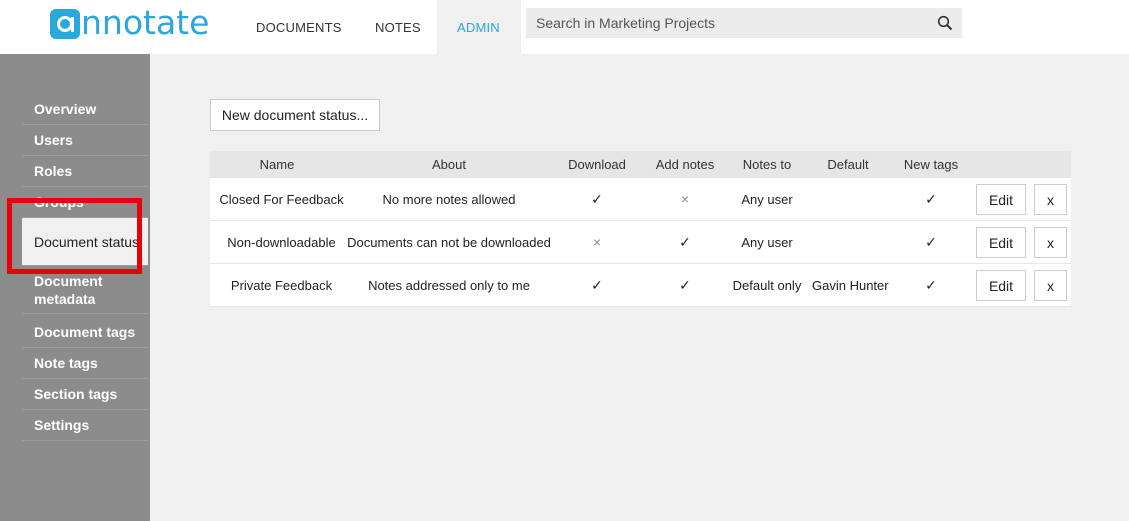 This screenshot has height=521, width=1129. What do you see at coordinates (85, 242) in the screenshot?
I see `sidebar-item-document-status: Document status` at bounding box center [85, 242].